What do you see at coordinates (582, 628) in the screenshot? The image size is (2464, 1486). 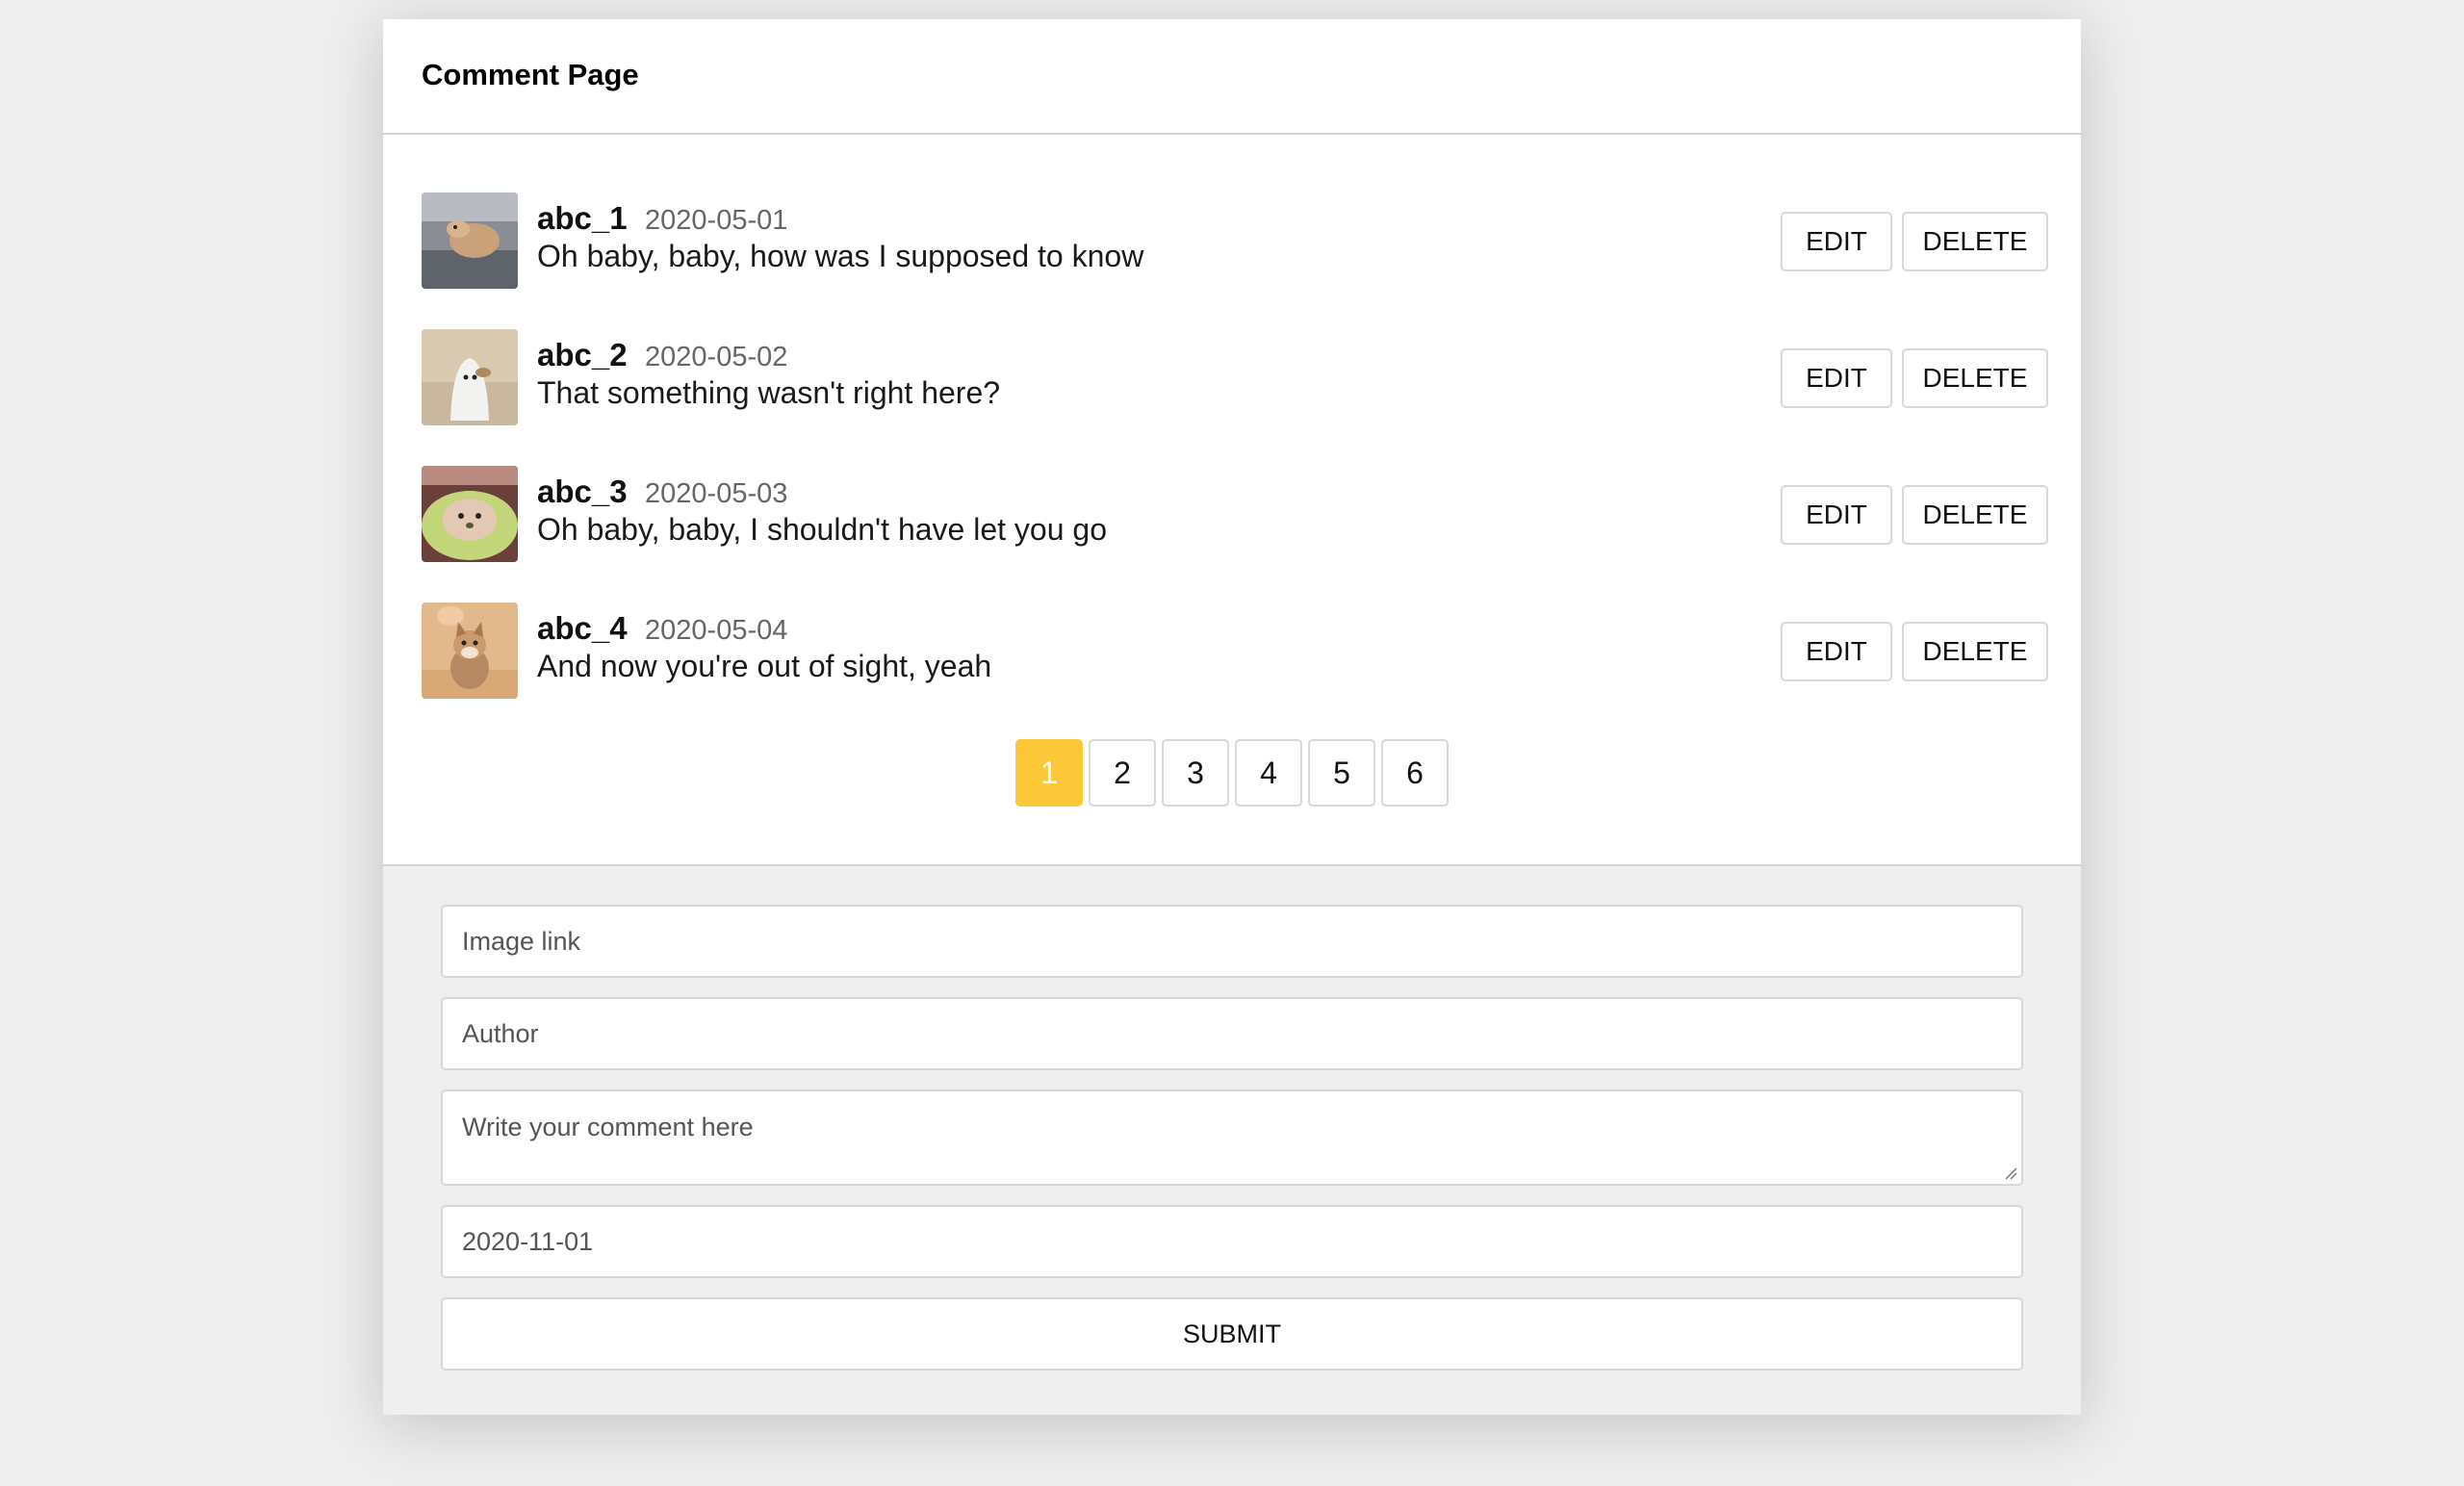 I see `comment-author: abc_4` at bounding box center [582, 628].